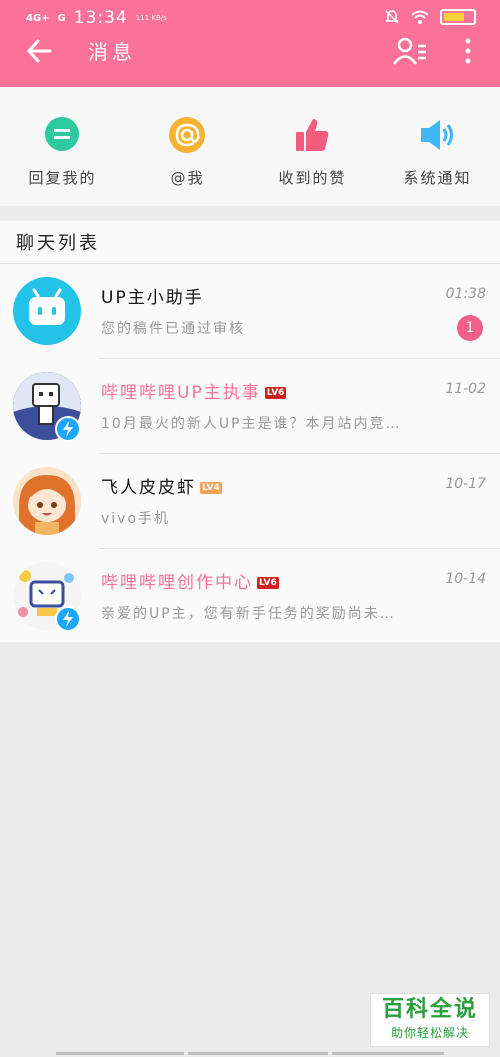  I want to click on contacts-icon, so click(410, 51).